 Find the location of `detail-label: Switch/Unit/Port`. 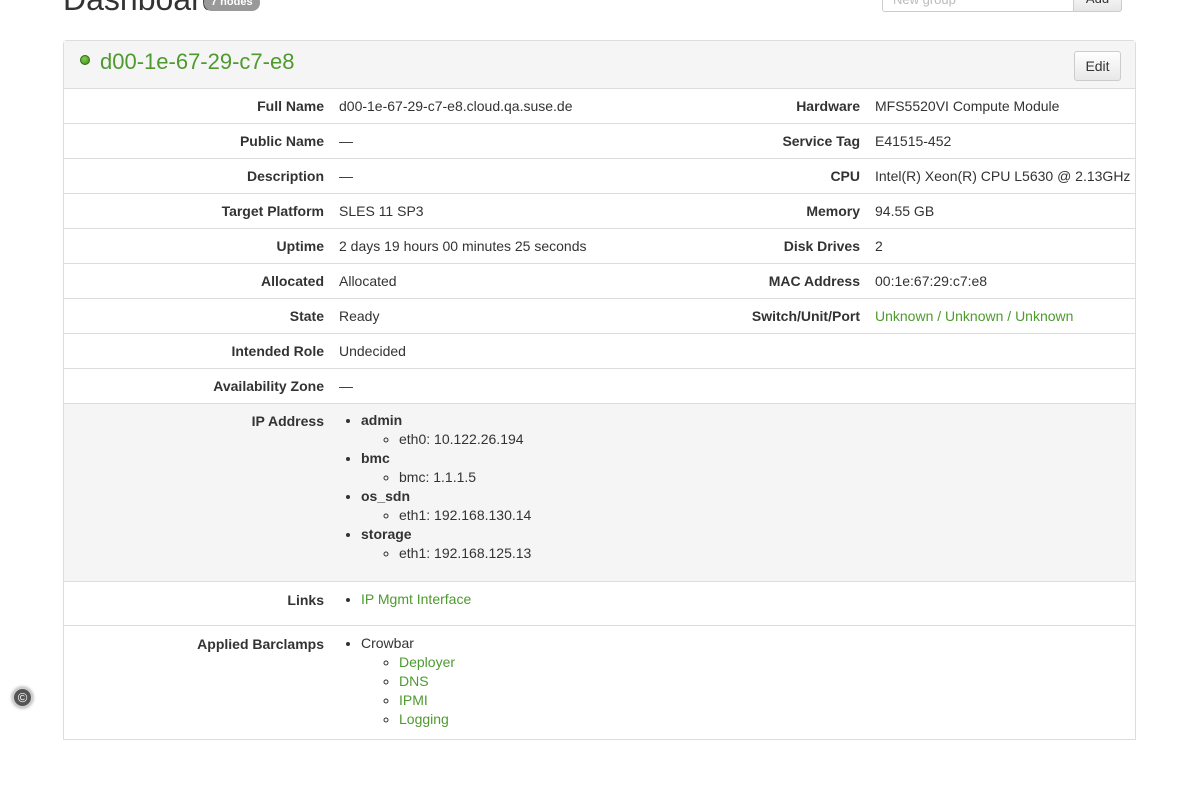

detail-label: Switch/Unit/Port is located at coordinates (805, 316).